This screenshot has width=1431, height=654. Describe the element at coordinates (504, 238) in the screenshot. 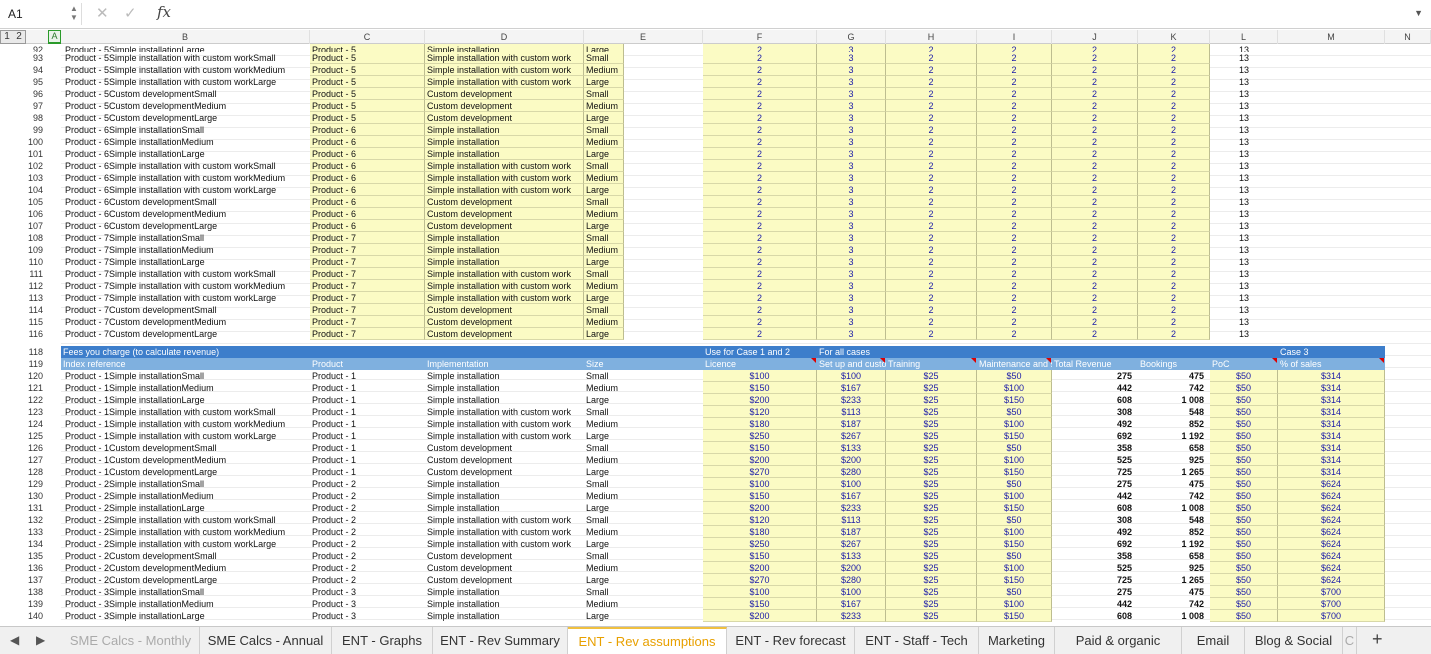

I see `cell-D: Simple installation` at that location.